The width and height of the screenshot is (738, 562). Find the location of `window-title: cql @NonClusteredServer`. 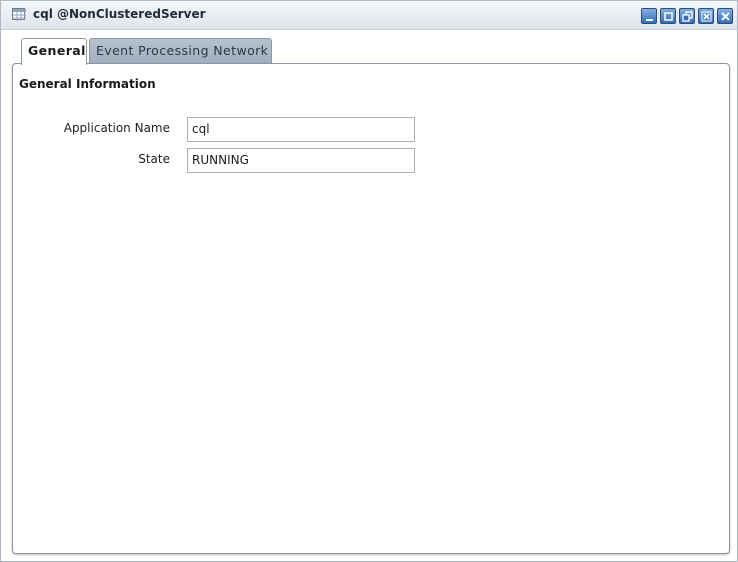

window-title: cql @NonClusteredServer is located at coordinates (119, 14).